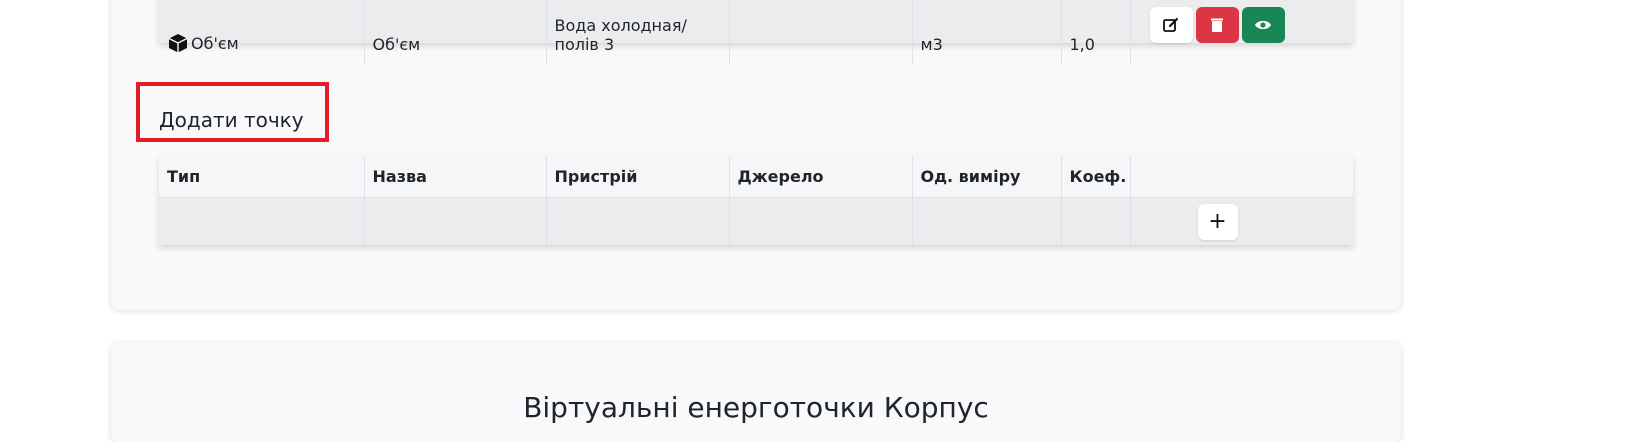 The height and width of the screenshot is (442, 1632). I want to click on view-button, so click(1263, 25).